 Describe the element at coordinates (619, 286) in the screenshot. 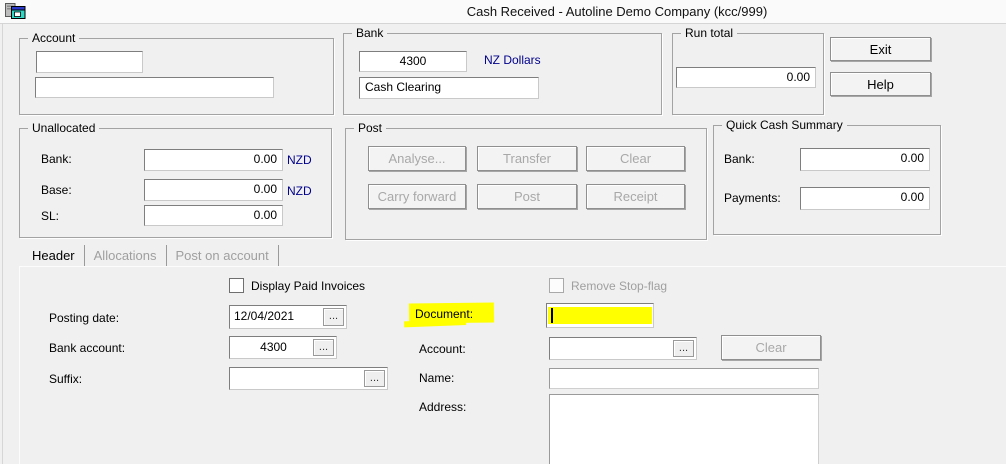

I see `remove-stop-flag-label: Remove Stop-flag` at that location.